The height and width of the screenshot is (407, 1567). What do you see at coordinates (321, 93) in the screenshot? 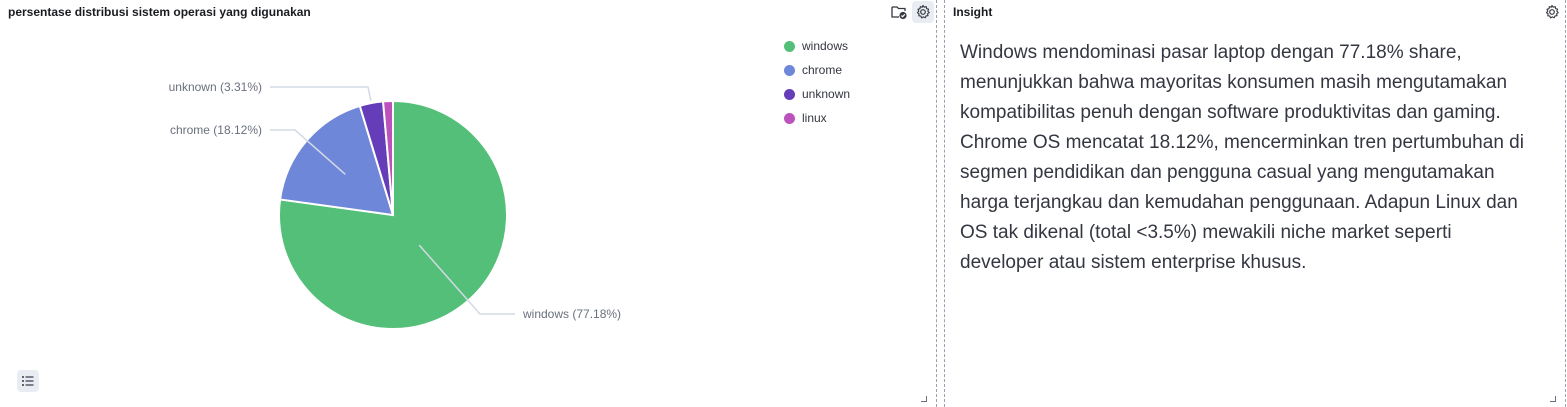
I see `label-leader-unknown` at bounding box center [321, 93].